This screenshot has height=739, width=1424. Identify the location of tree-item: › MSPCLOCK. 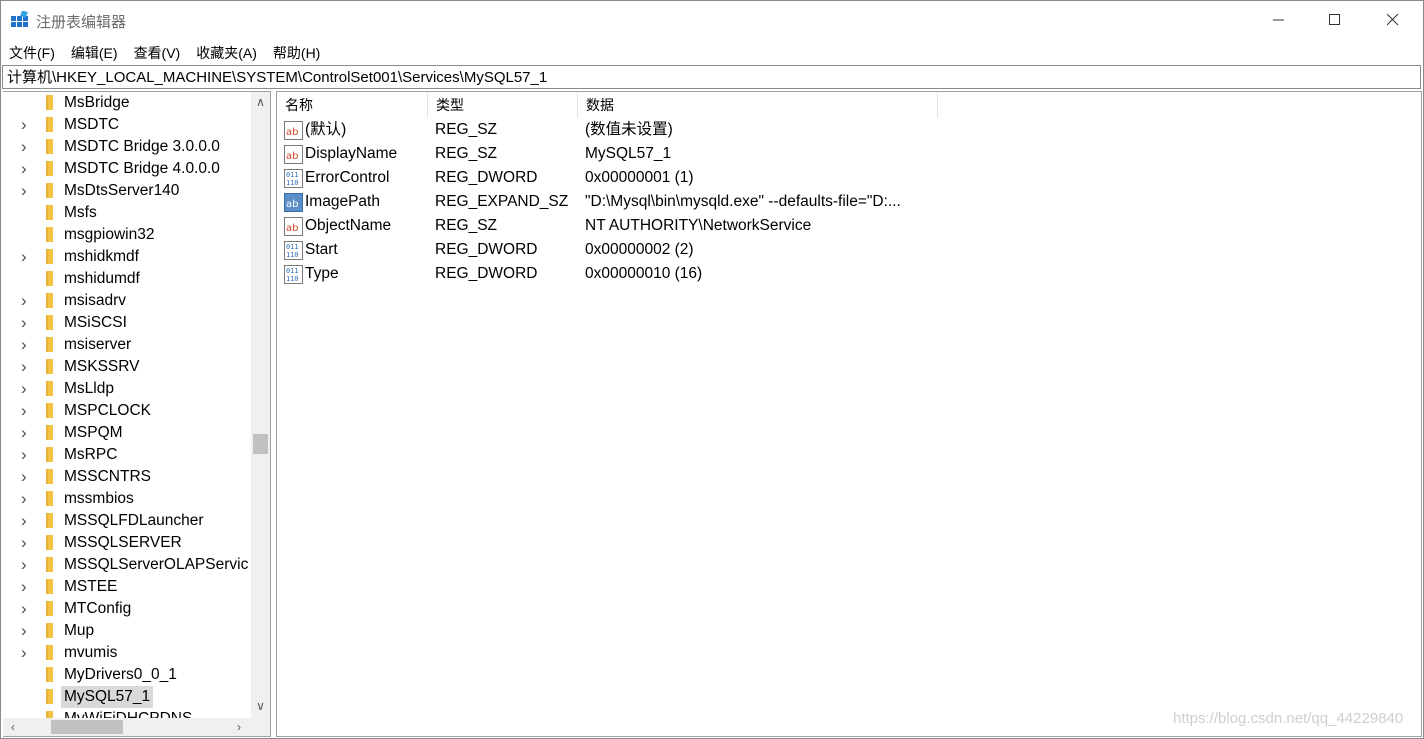
(127, 411).